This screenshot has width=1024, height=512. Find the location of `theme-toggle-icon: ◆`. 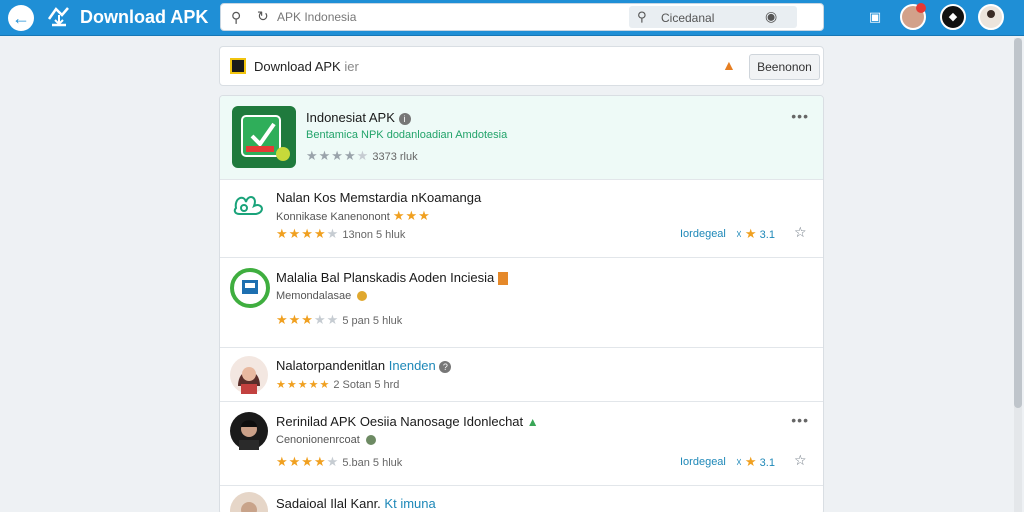

theme-toggle-icon: ◆ is located at coordinates (953, 17).